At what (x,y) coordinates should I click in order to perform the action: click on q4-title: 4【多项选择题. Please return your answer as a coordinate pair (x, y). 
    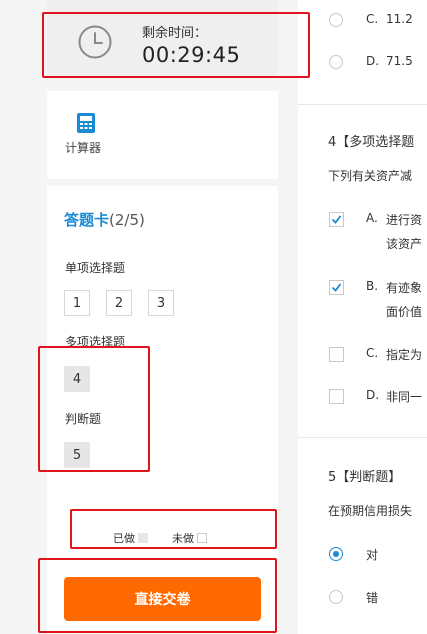
    Looking at the image, I should click on (371, 142).